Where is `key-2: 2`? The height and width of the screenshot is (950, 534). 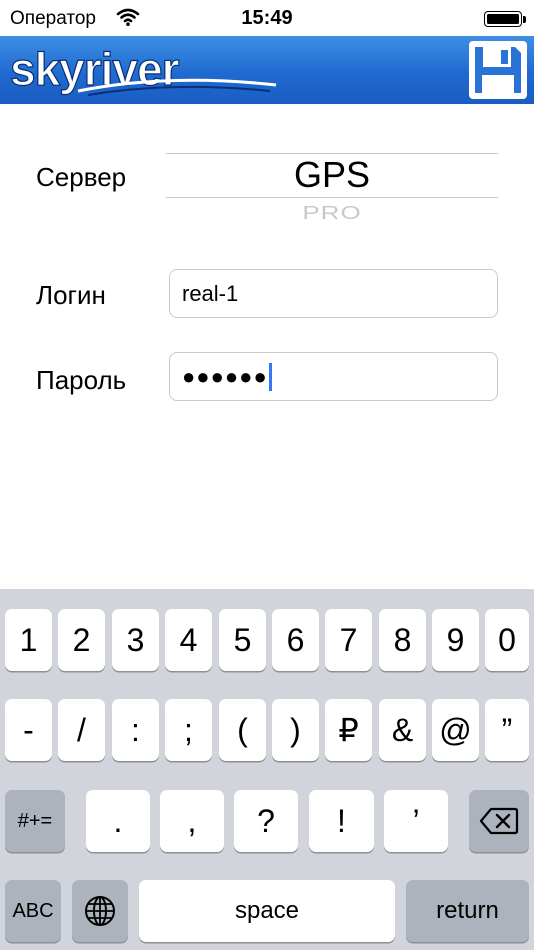
key-2: 2 is located at coordinates (81, 640).